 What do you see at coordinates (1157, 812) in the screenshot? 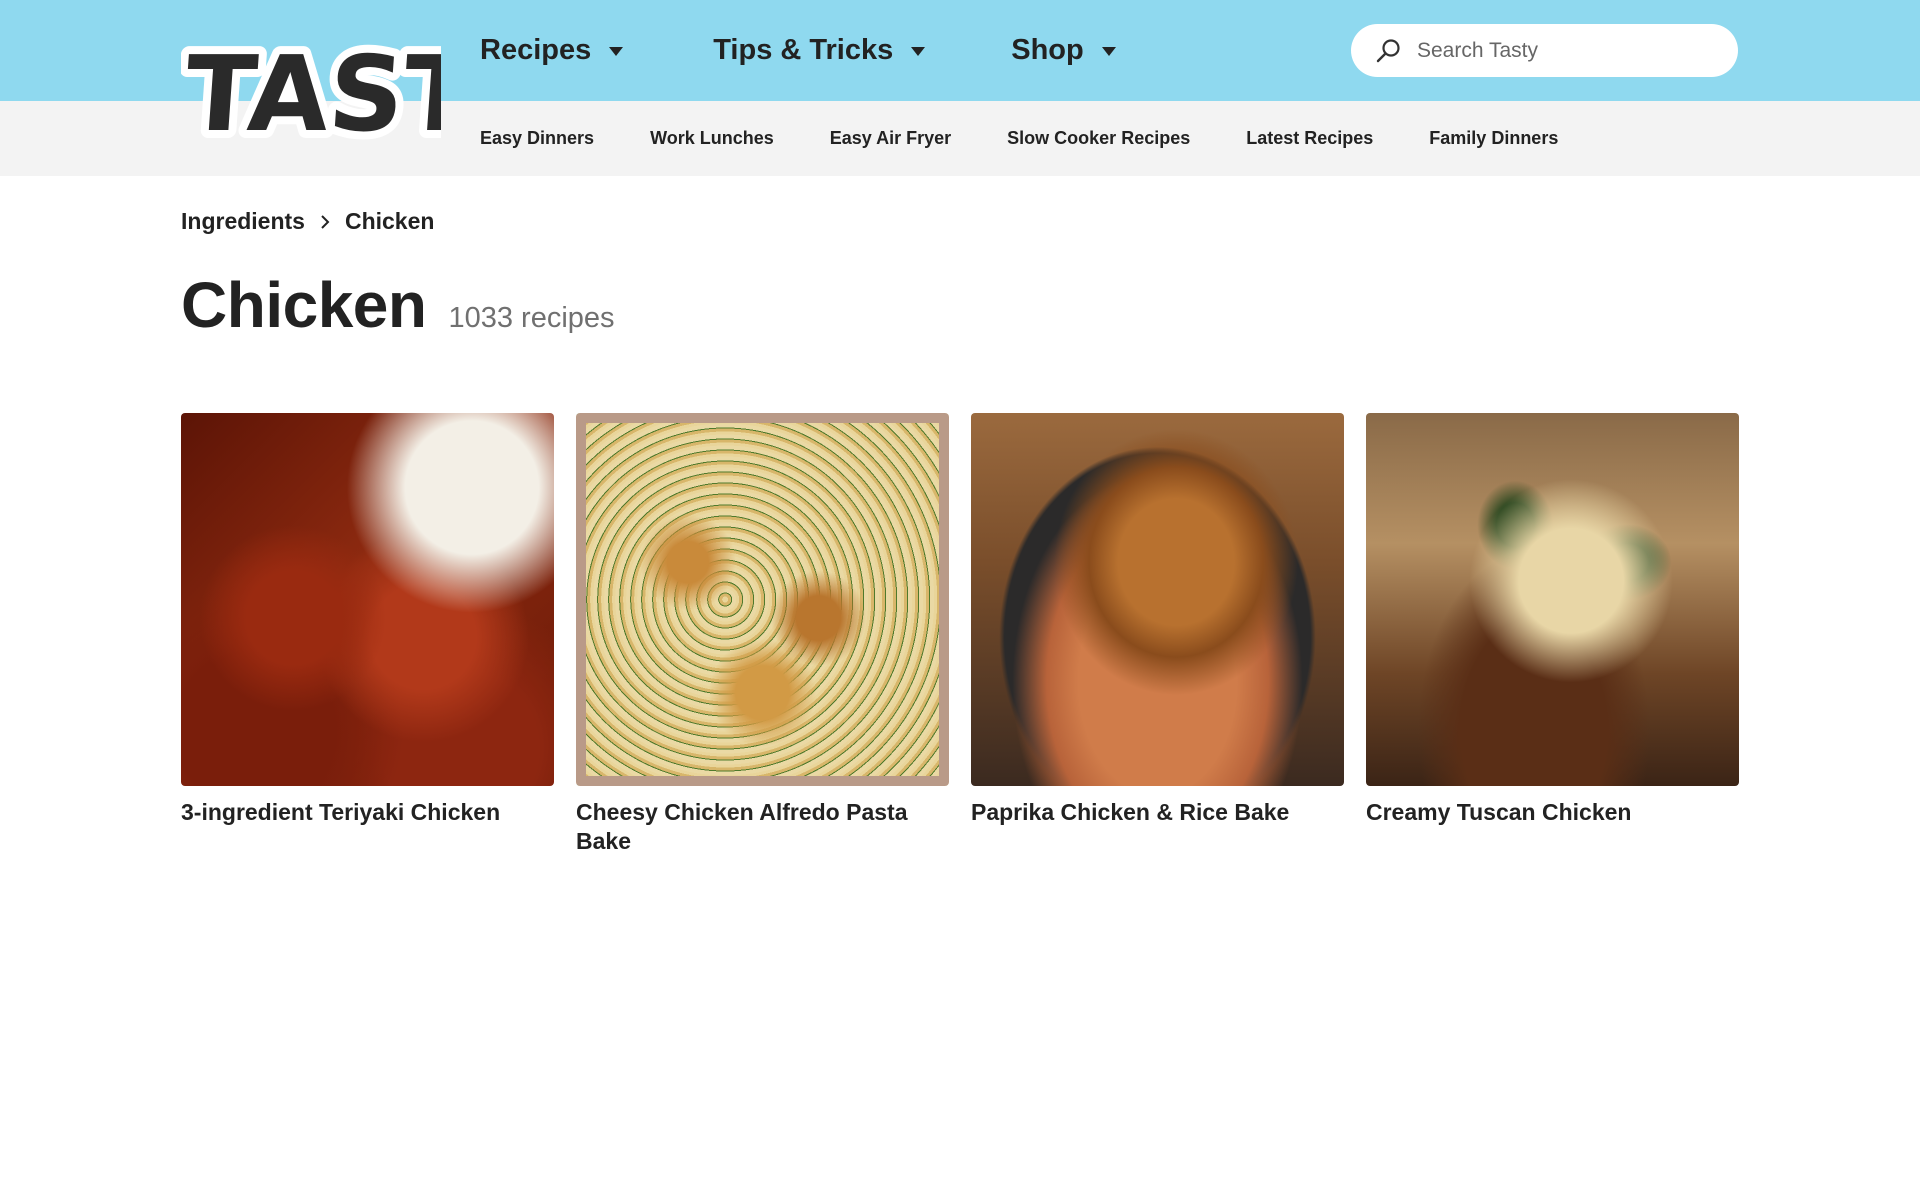
I see `recipe-title: Paprika Chicken & Rice Bake` at bounding box center [1157, 812].